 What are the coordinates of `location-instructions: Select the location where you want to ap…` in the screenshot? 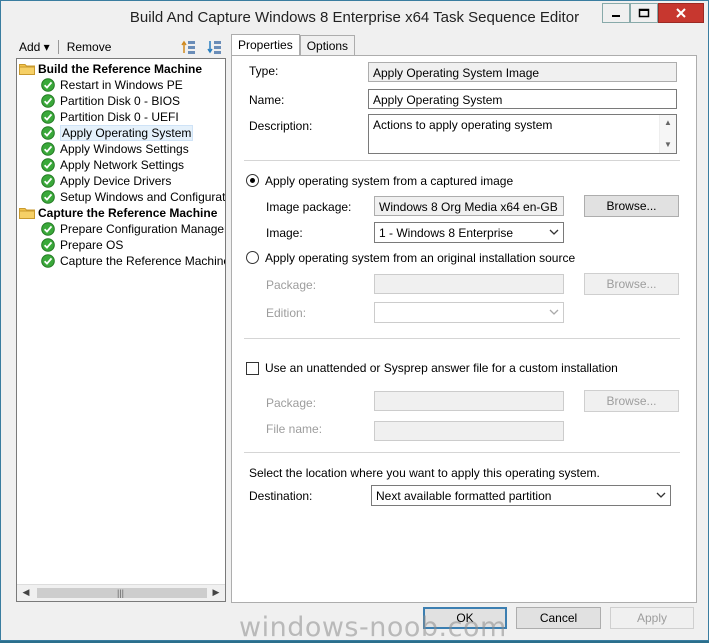 It's located at (424, 473).